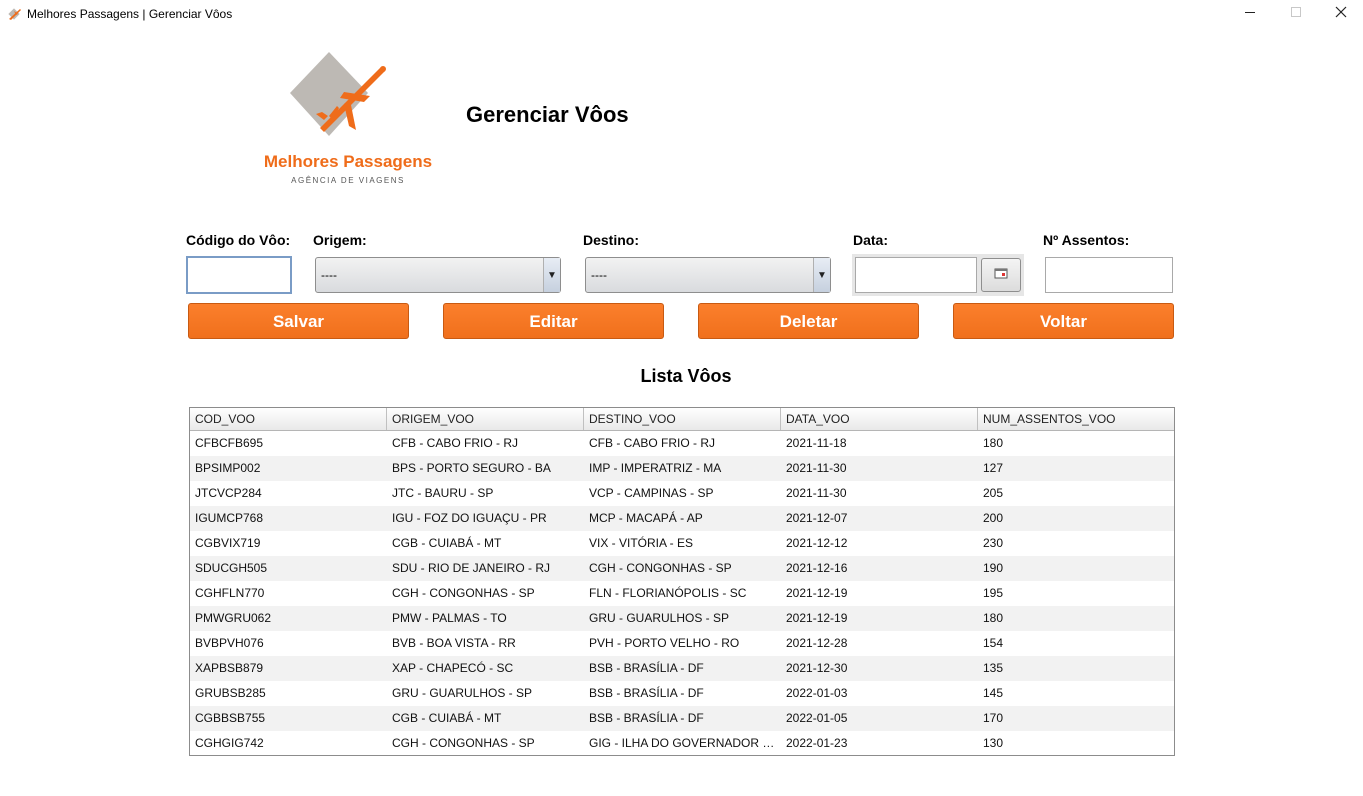  I want to click on cell-num-assentos-voo: 200, so click(993, 518).